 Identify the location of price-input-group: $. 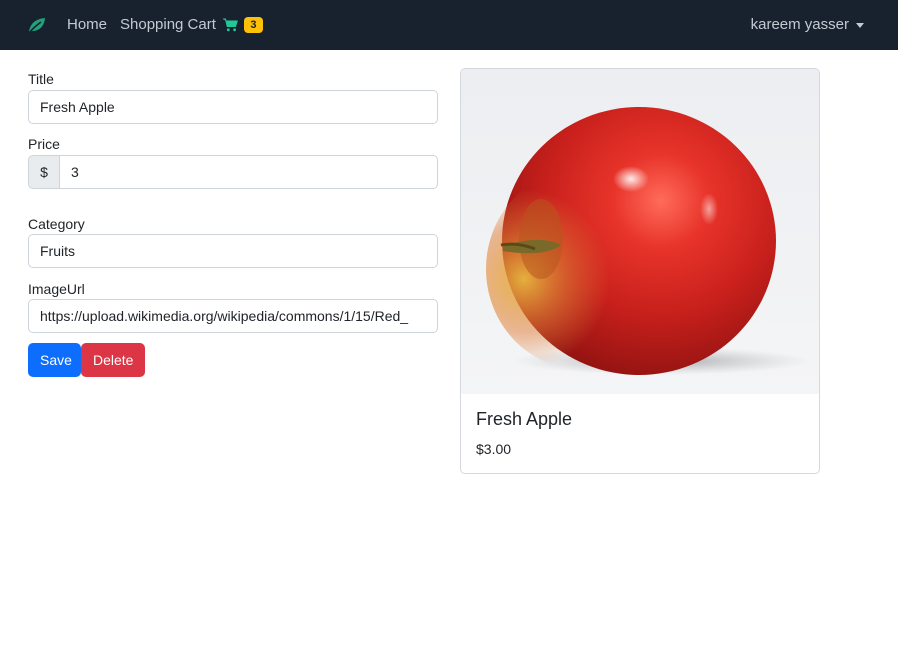
(233, 172).